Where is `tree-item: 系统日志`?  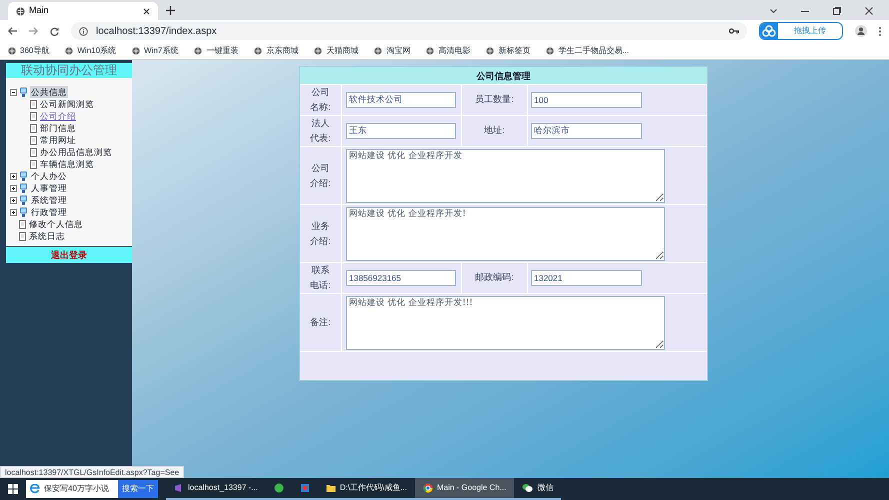 tree-item: 系统日志 is located at coordinates (47, 236).